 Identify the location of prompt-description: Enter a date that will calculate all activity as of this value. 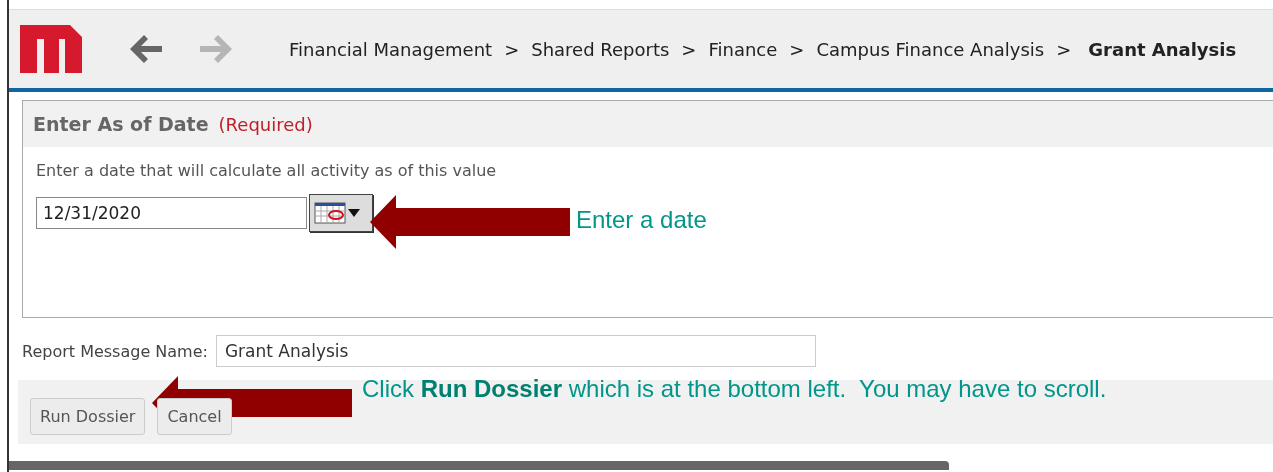
(267, 170).